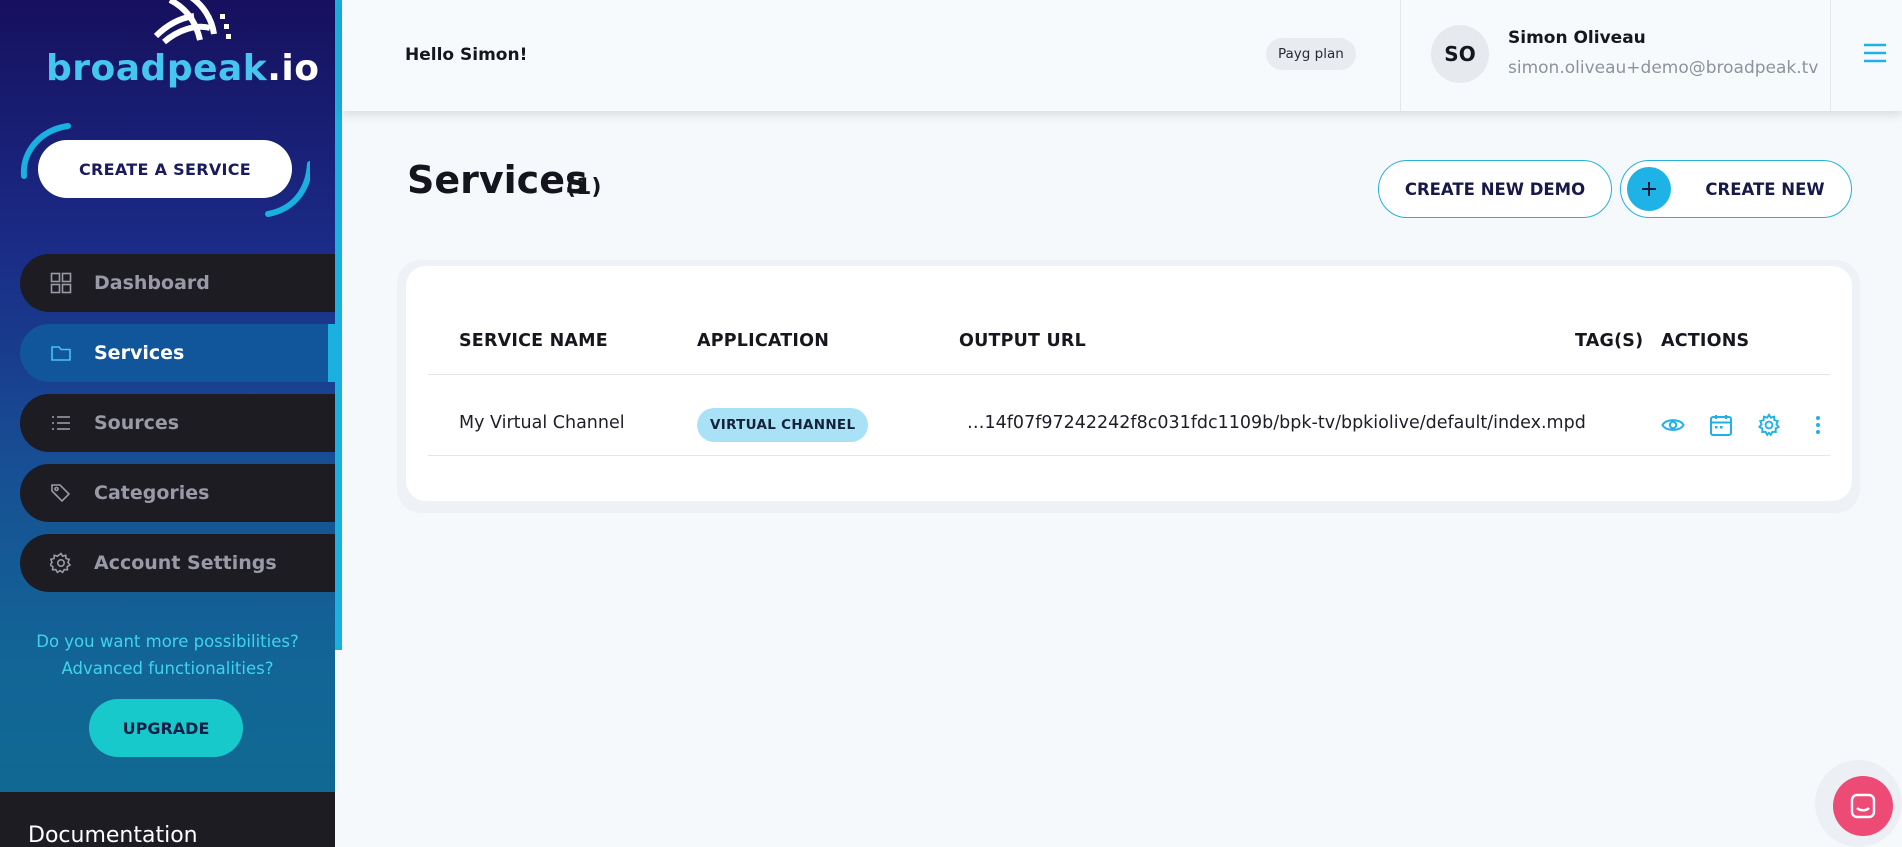  What do you see at coordinates (1818, 425) in the screenshot?
I see `more-vertical-icon` at bounding box center [1818, 425].